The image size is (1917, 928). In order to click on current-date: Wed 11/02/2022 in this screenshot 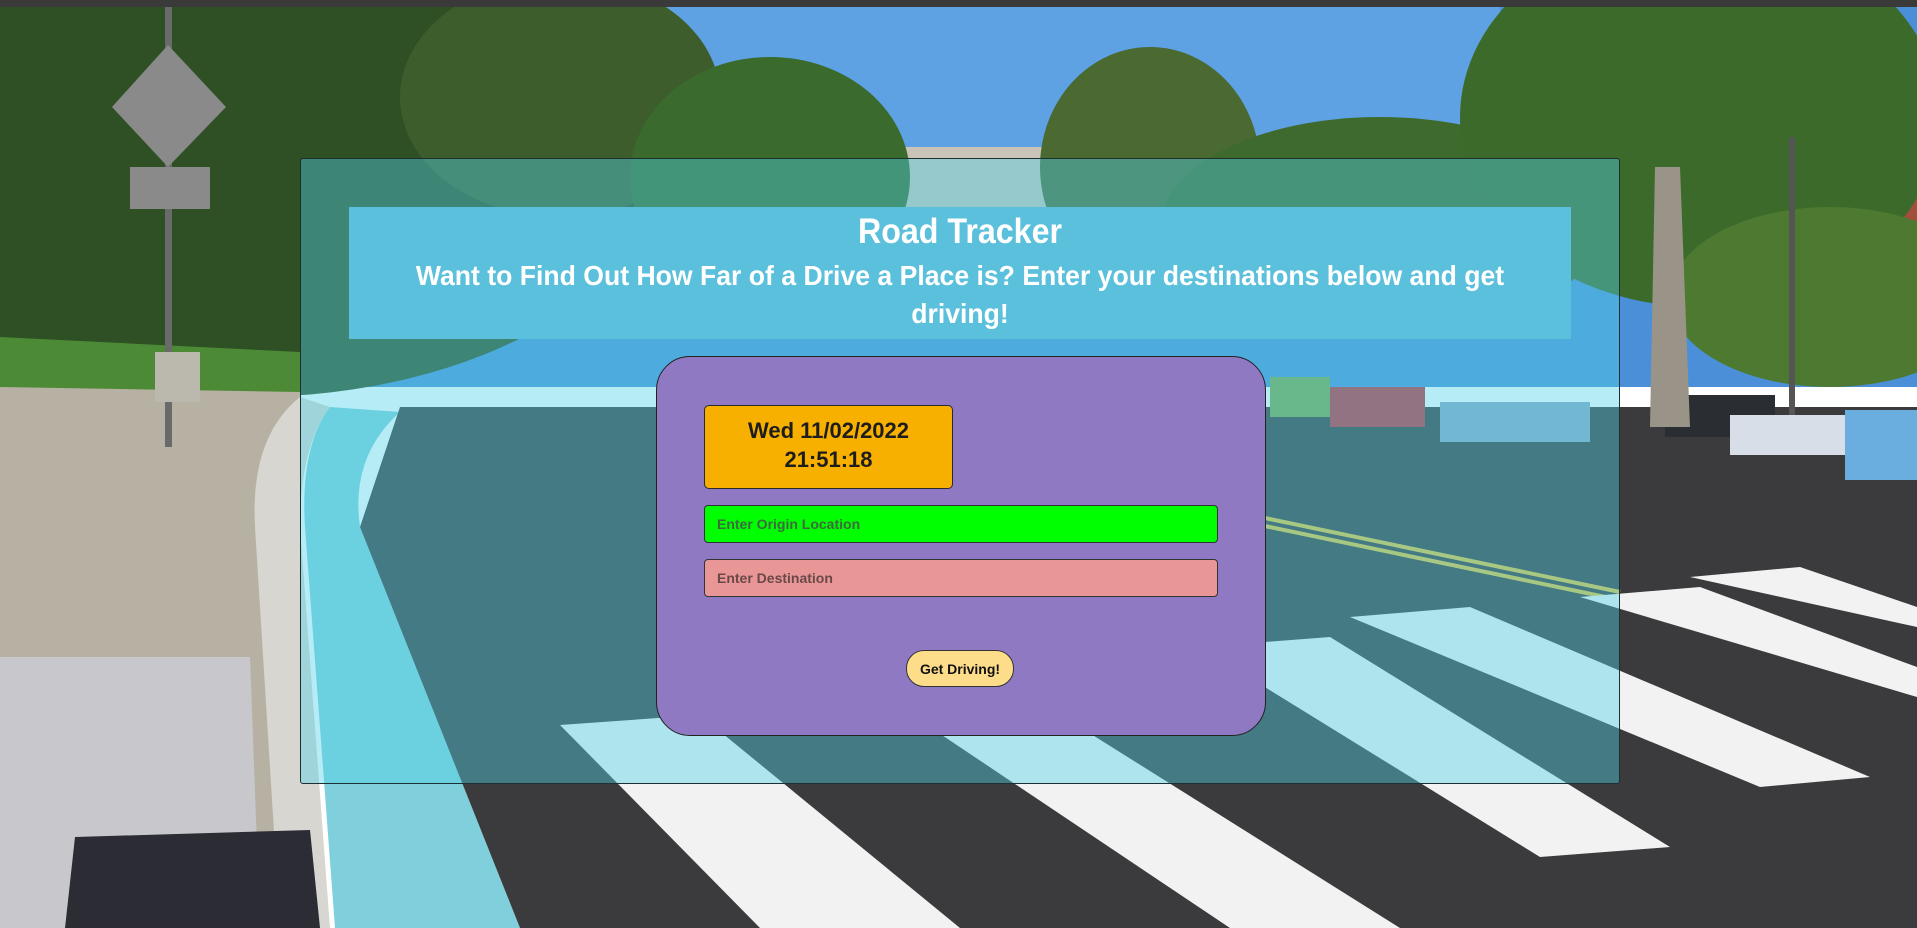, I will do `click(828, 430)`.